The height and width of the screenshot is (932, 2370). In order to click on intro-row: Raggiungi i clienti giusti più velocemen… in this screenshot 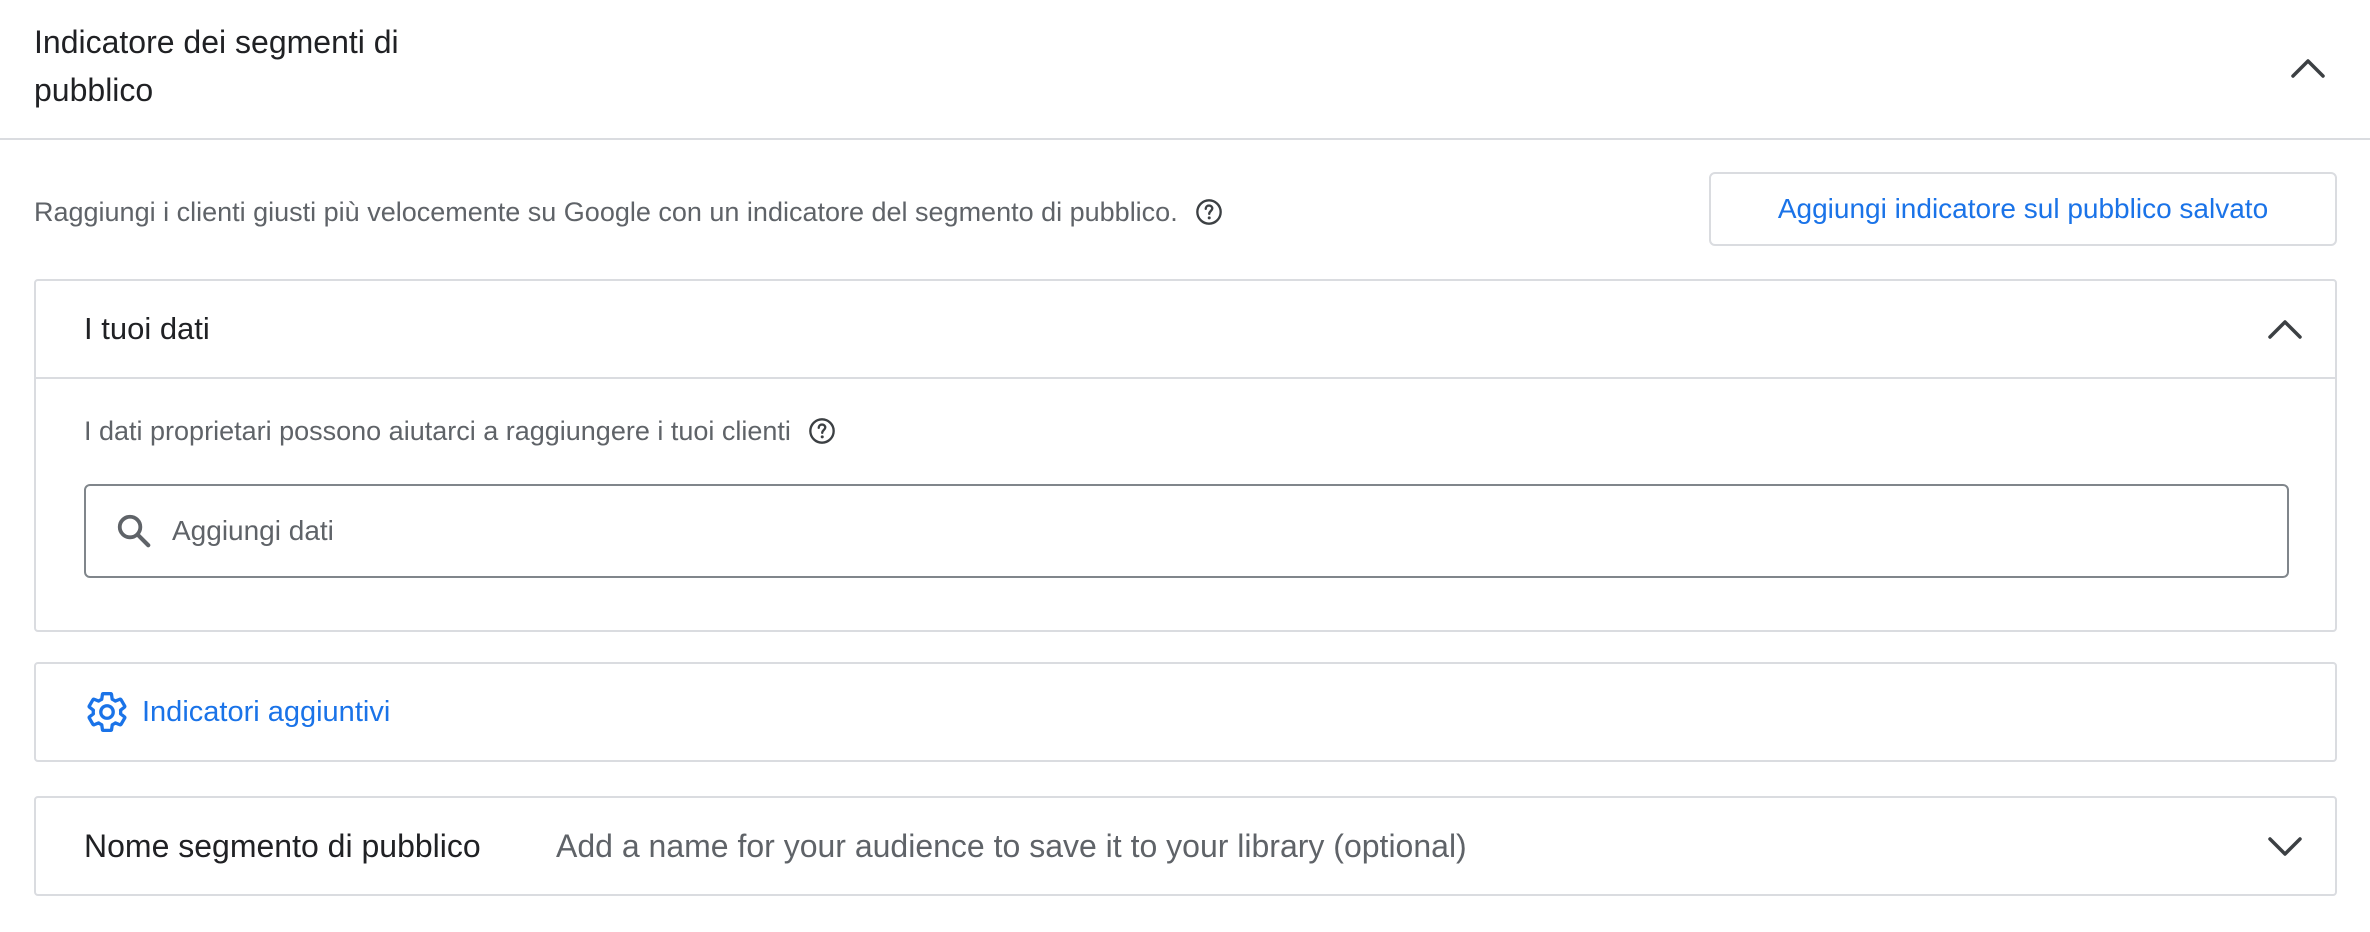, I will do `click(629, 212)`.